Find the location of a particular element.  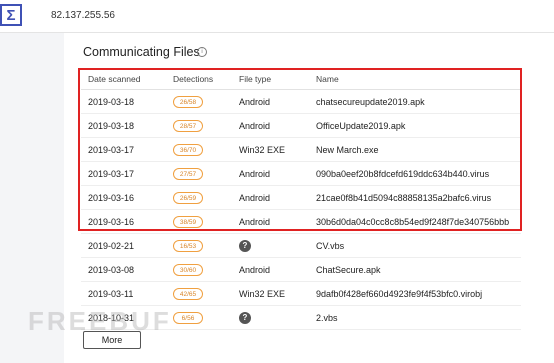

detections-badge: 26/58 is located at coordinates (188, 101).